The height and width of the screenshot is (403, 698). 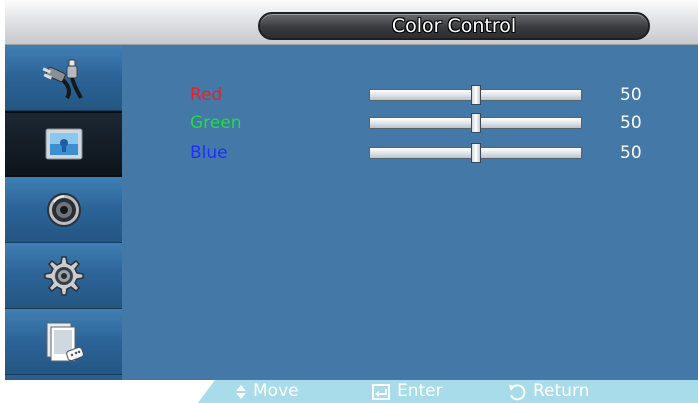 I want to click on setting-value-green: 50, so click(x=631, y=123).